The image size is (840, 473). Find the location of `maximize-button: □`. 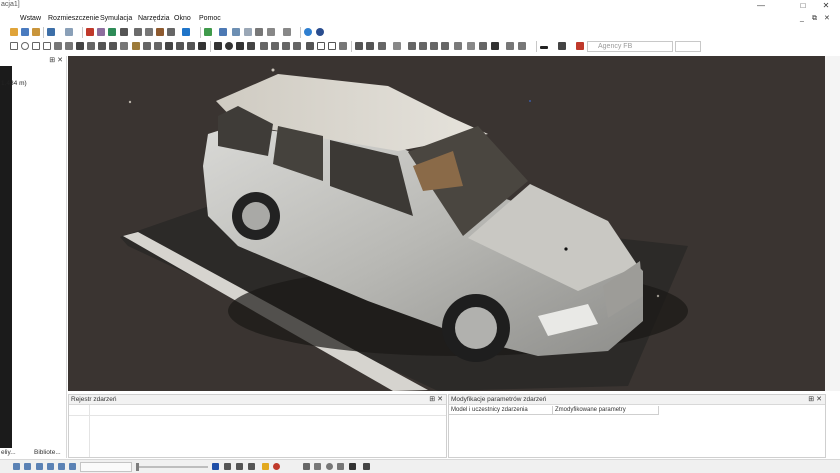

maximize-button: □ is located at coordinates (803, 6).